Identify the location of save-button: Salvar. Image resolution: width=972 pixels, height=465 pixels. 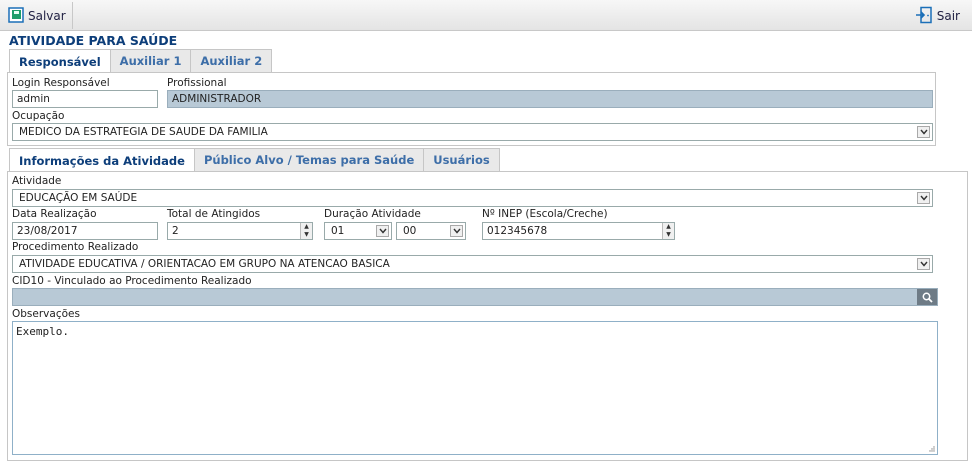
(37, 16).